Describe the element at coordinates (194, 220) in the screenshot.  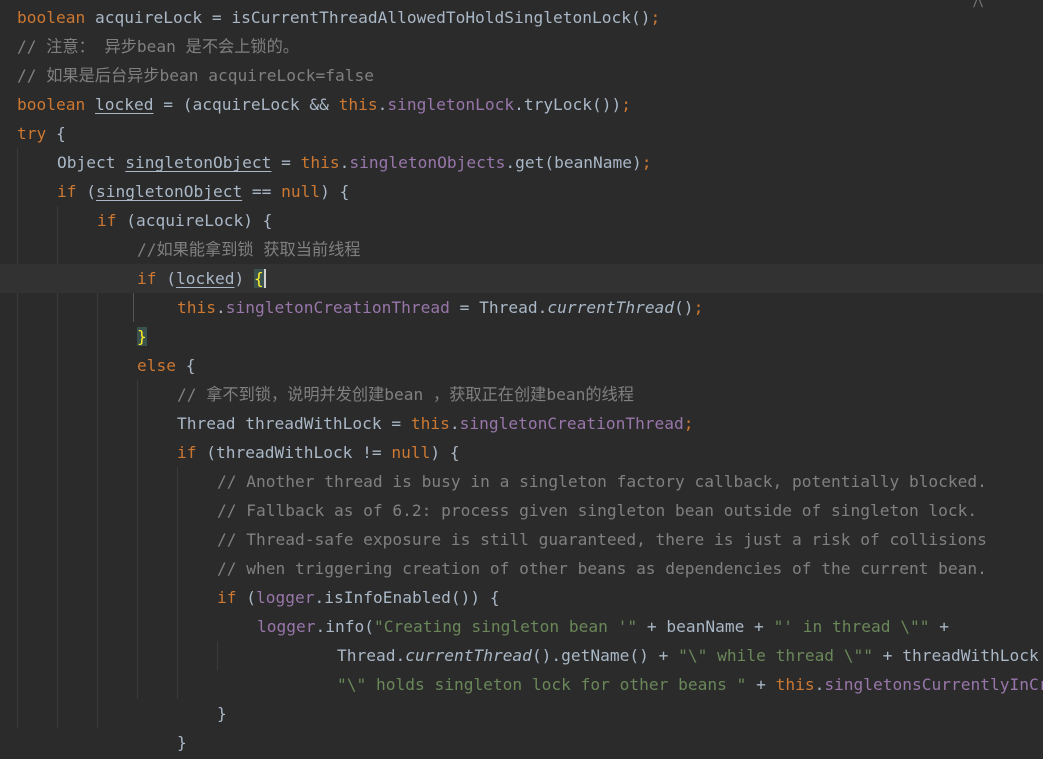
I see `code-token: (acquireLock) {` at that location.